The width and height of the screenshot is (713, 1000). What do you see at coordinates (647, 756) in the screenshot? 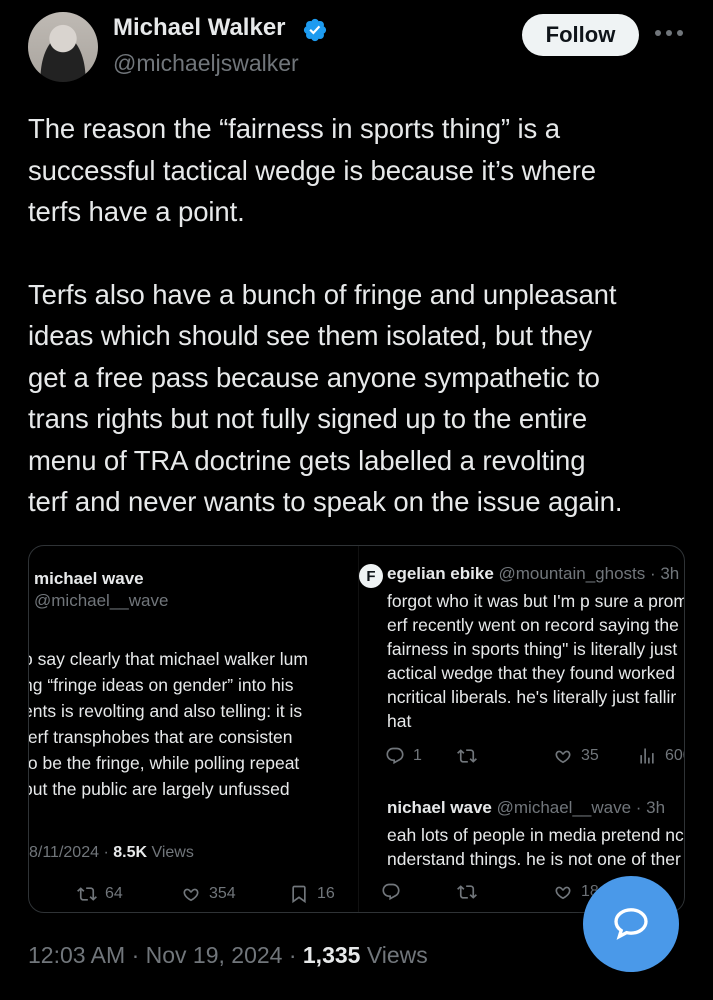
I see `views-icon` at bounding box center [647, 756].